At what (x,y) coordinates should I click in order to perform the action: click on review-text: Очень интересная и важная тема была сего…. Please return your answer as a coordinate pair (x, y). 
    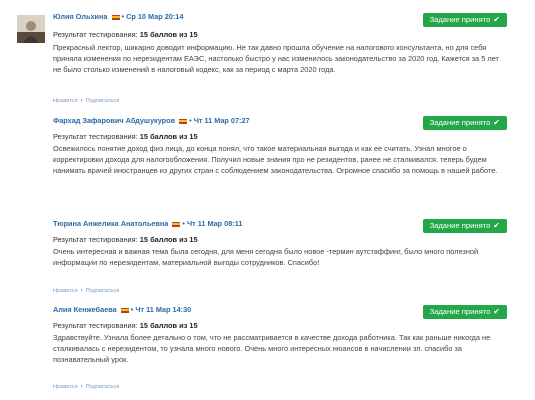
    Looking at the image, I should click on (266, 257).